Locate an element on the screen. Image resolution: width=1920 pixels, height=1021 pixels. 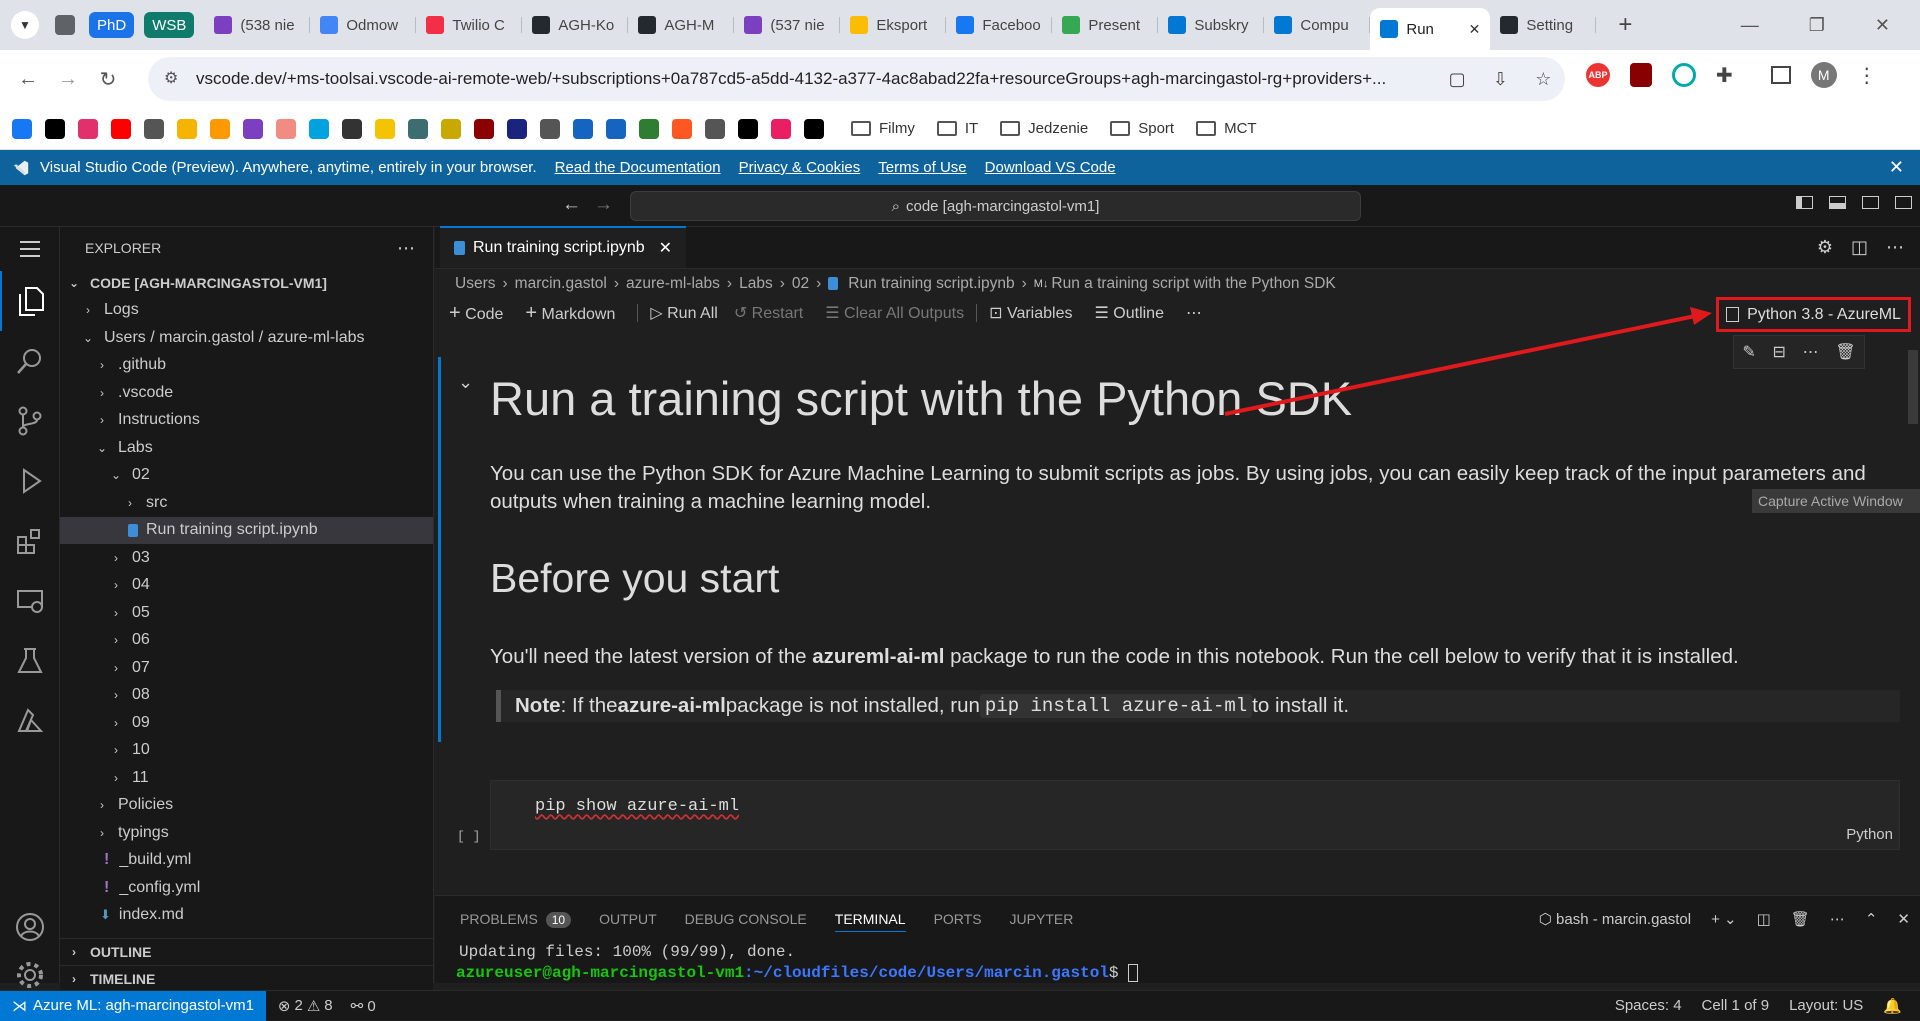
panel-tab-output: OUTPUT is located at coordinates (628, 919).